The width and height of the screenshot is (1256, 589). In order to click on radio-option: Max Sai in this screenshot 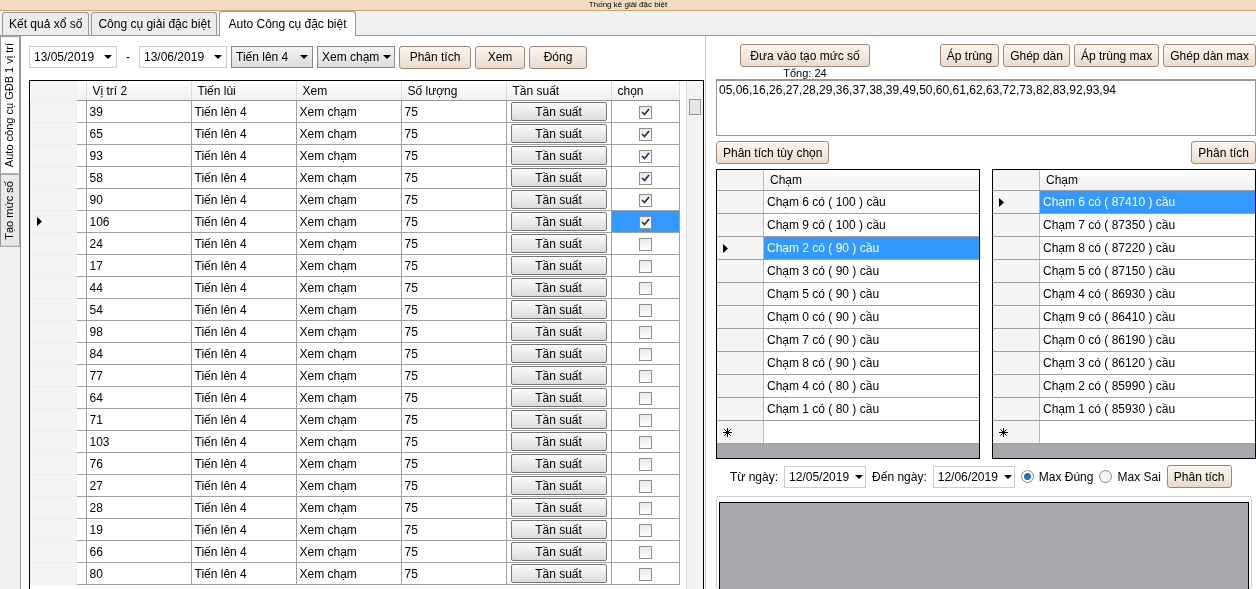, I will do `click(1130, 476)`.